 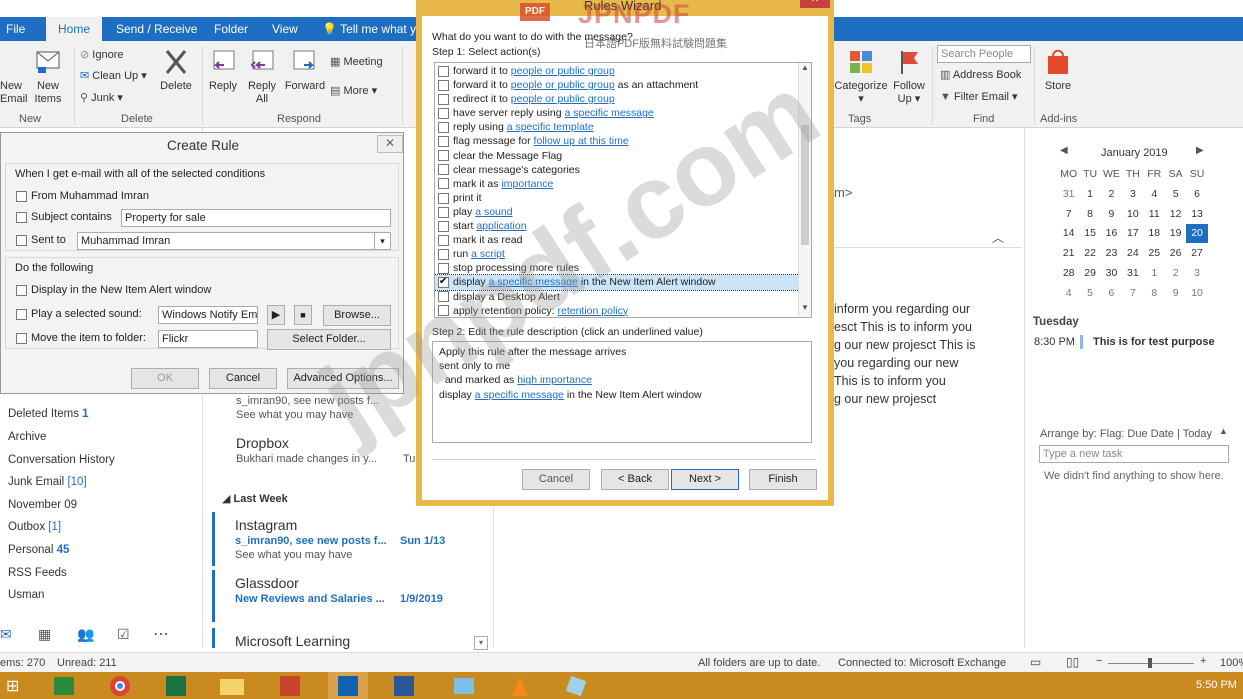 I want to click on underlined-value-link: a specific template, so click(x=550, y=127).